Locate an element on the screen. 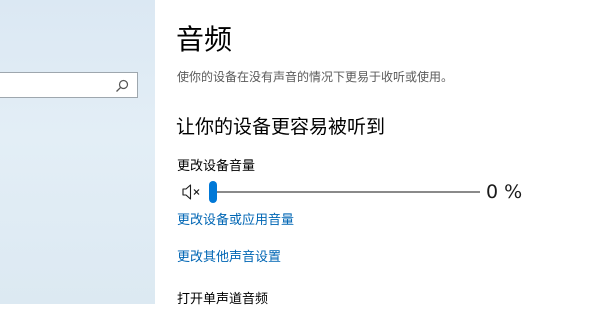 The image size is (608, 309). volume-slider is located at coordinates (344, 192).